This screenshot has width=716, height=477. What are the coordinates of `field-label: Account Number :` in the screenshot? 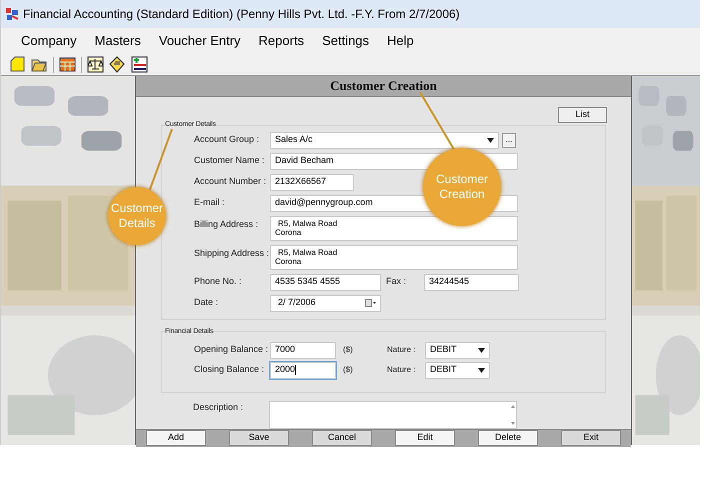 It's located at (231, 181).